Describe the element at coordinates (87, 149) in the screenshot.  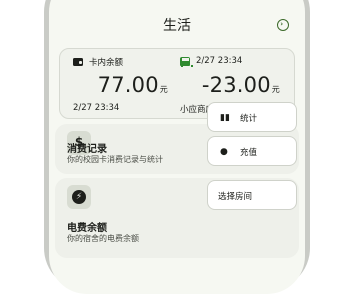
I see `consumption-title: 消费记录` at that location.